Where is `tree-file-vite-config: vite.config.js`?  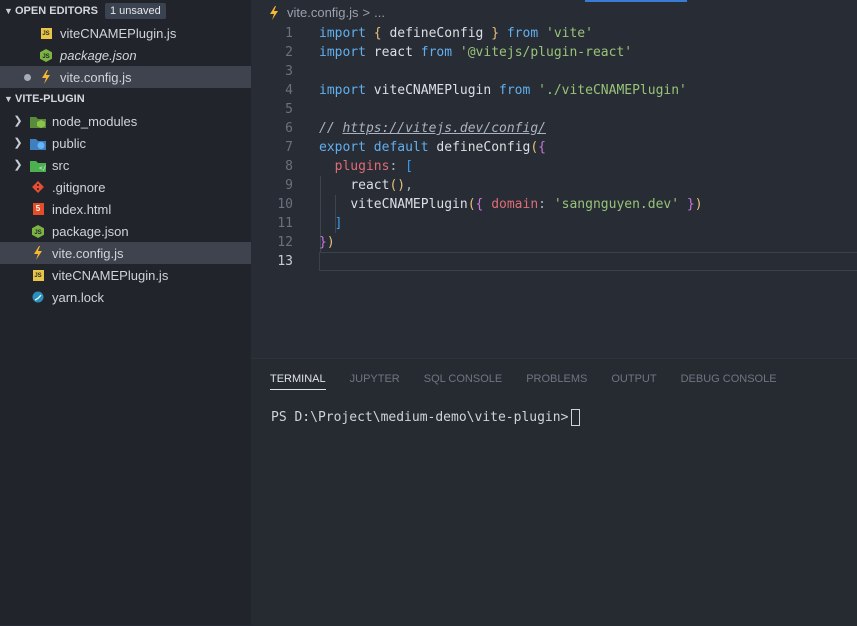 tree-file-vite-config: vite.config.js is located at coordinates (125, 253).